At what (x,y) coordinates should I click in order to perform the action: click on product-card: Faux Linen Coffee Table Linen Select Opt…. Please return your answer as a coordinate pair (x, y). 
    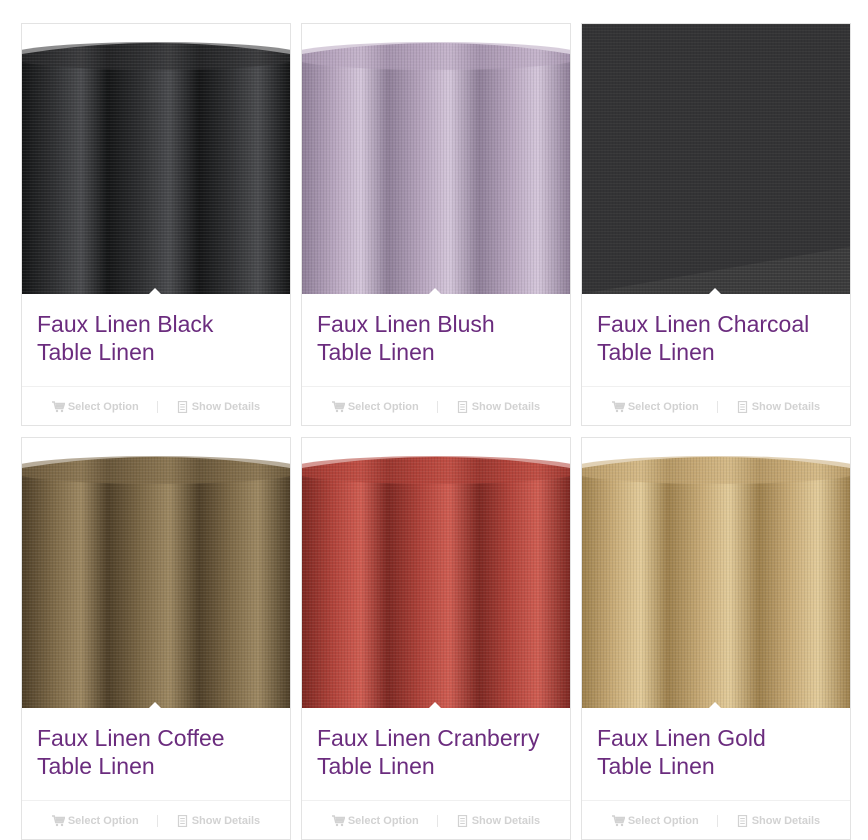
    Looking at the image, I should click on (156, 638).